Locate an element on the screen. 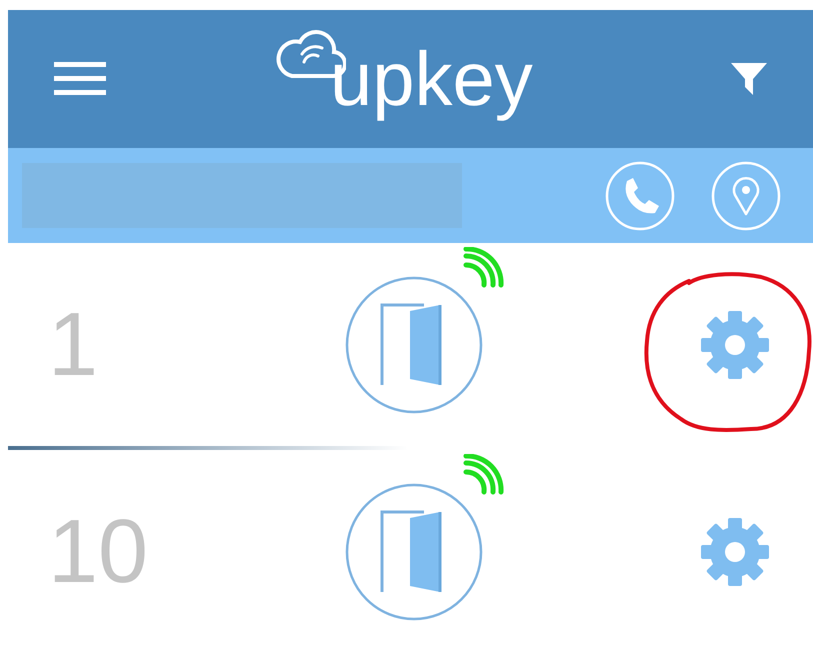  location-pin-icon is located at coordinates (746, 195).